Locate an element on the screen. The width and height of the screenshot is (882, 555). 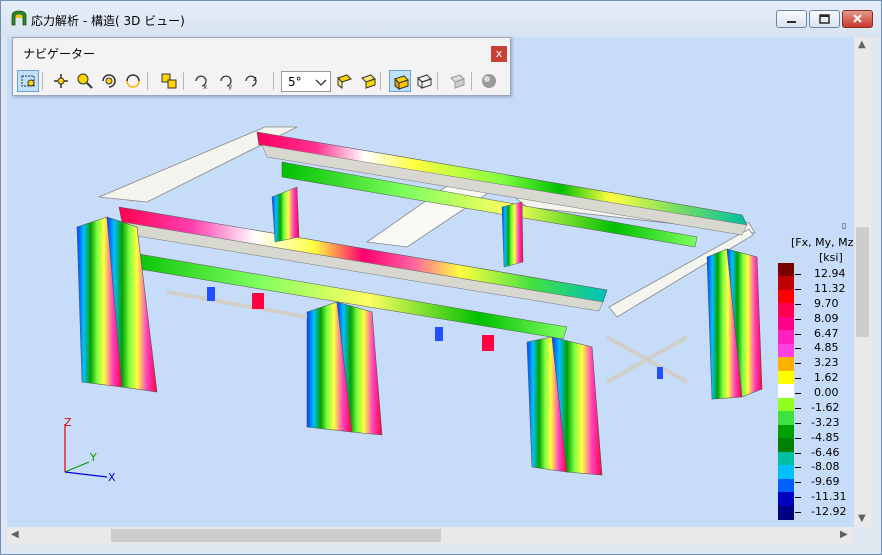
close-icon is located at coordinates (857, 18).